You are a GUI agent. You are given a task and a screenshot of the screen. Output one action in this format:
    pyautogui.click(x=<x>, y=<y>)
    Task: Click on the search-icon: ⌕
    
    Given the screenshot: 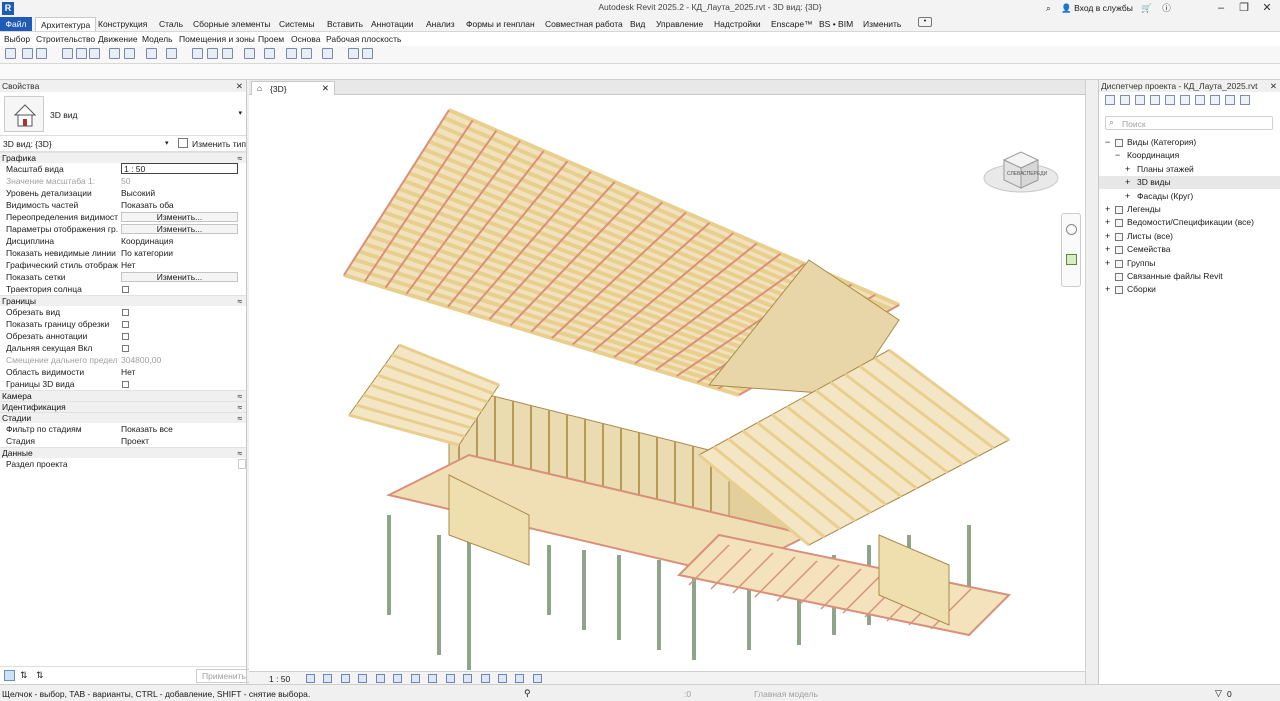 What is the action you would take?
    pyautogui.click(x=1048, y=8)
    